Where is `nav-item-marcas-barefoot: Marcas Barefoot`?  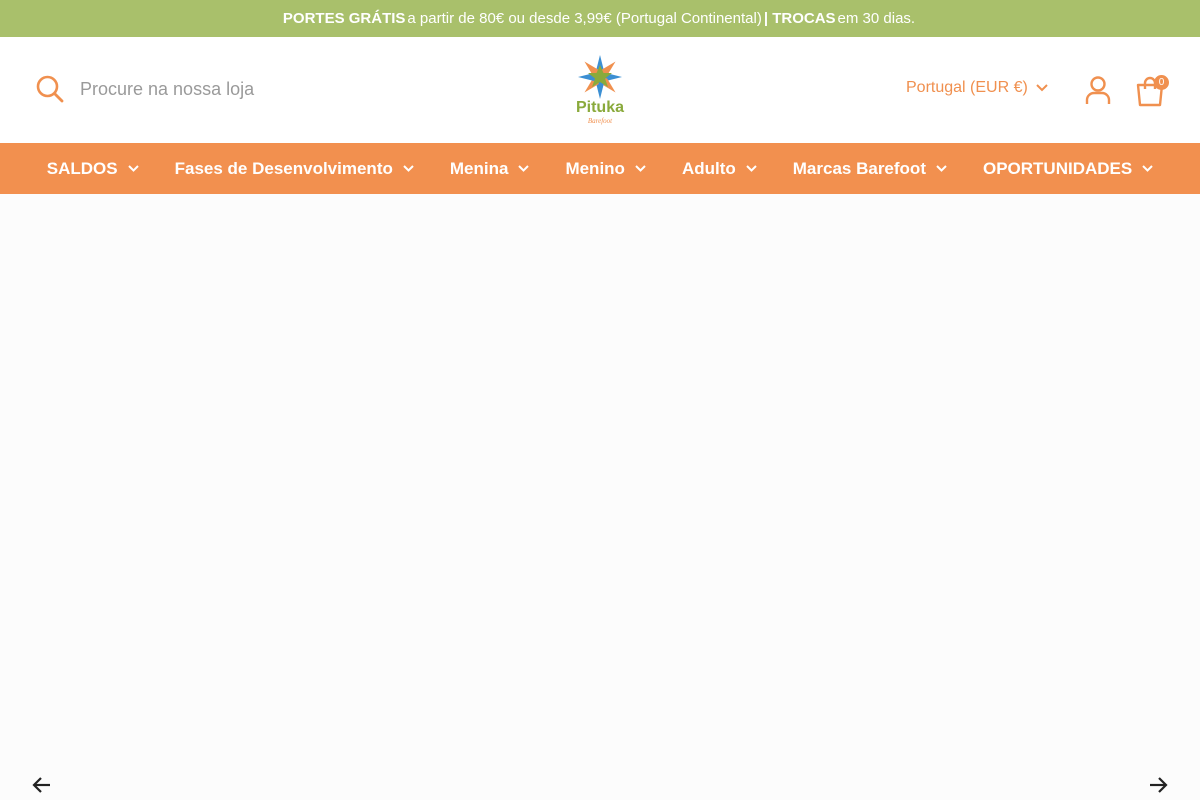
nav-item-marcas-barefoot: Marcas Barefoot is located at coordinates (870, 168).